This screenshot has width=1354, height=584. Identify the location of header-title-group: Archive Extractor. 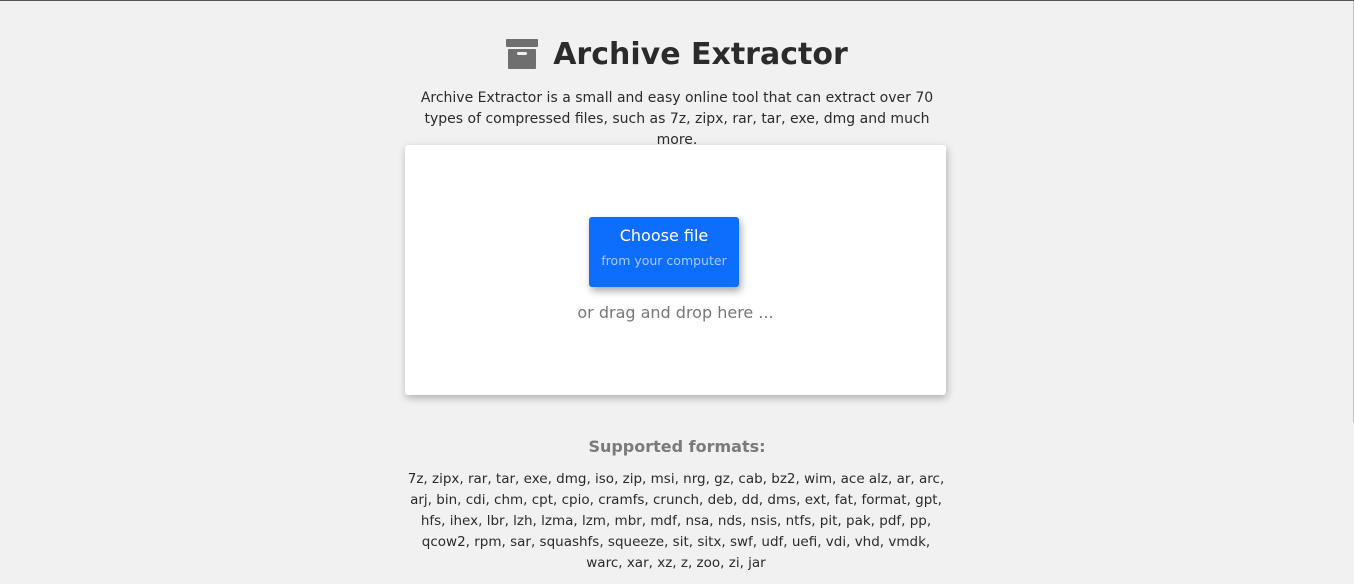
(677, 54).